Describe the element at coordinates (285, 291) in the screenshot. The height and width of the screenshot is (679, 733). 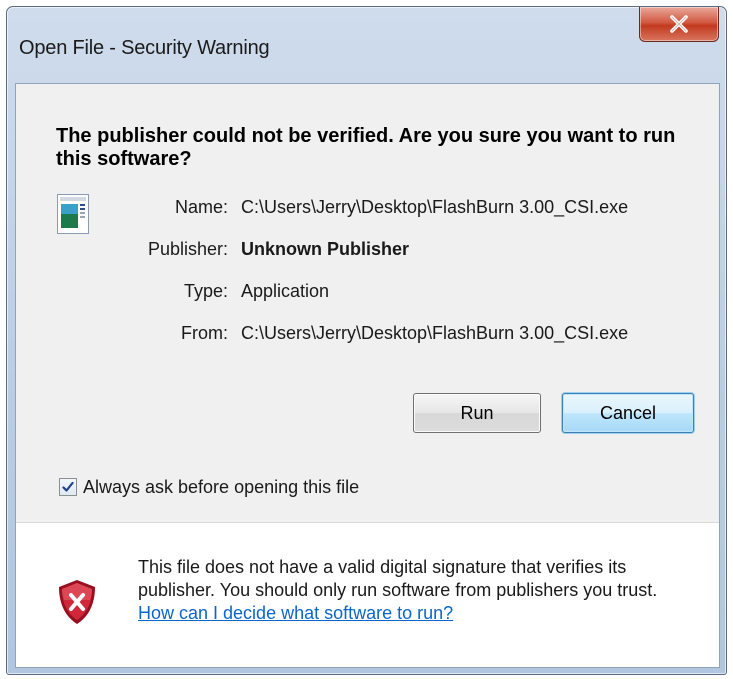
I see `type-value: Application` at that location.